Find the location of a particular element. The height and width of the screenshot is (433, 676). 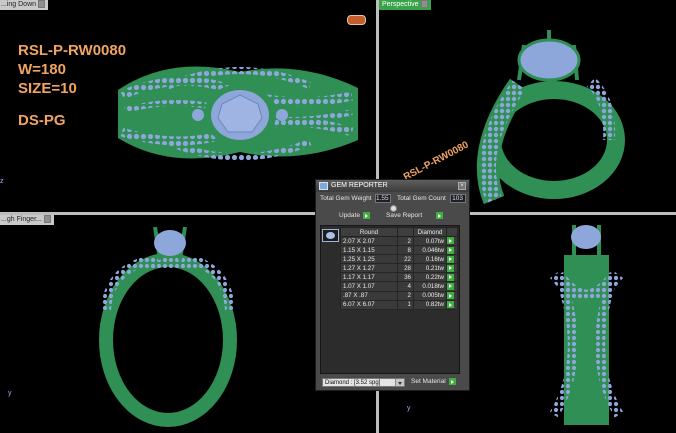

gem-count: 4 is located at coordinates (405, 286).